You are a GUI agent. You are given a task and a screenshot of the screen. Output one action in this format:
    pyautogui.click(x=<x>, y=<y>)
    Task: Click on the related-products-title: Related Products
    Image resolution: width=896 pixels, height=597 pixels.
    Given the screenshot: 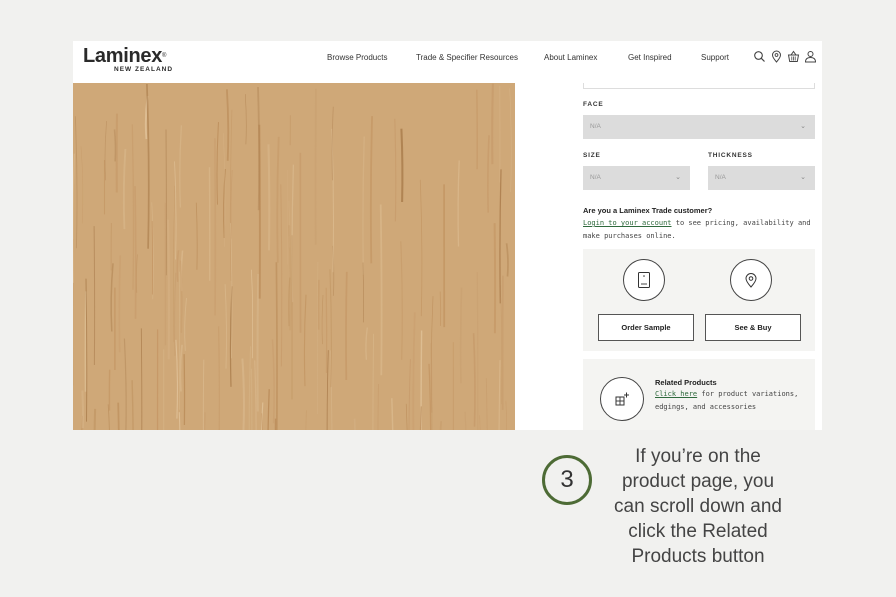 What is the action you would take?
    pyautogui.click(x=686, y=382)
    